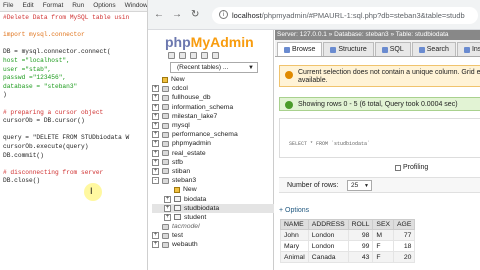 The image size is (480, 270). Describe the element at coordinates (294, 210) in the screenshot. I see `options-link: + Options` at that location.